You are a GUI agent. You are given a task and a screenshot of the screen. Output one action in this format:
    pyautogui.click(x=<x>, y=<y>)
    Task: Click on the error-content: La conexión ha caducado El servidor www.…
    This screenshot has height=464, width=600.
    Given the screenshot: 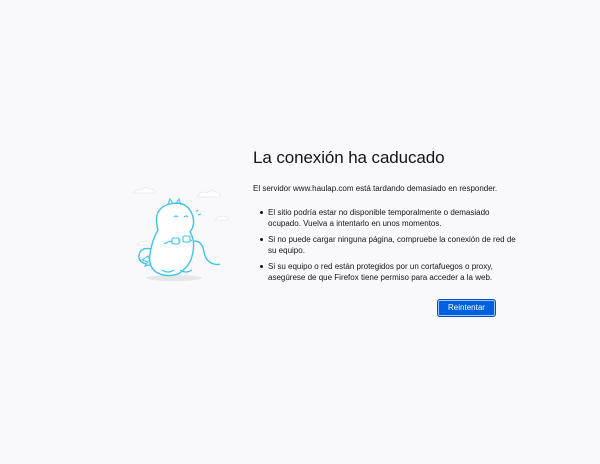 What is the action you would take?
    pyautogui.click(x=388, y=217)
    